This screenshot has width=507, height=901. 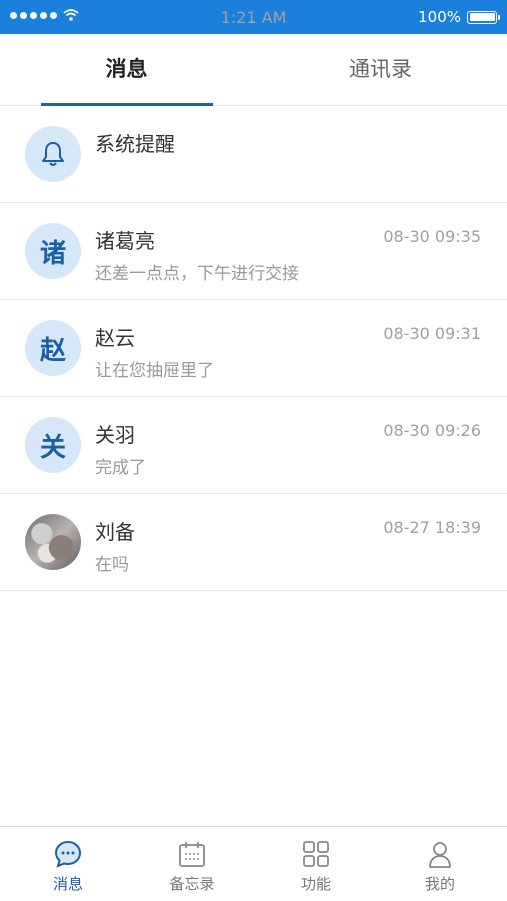 I want to click on contact-name: 诸葛亮, so click(x=125, y=241).